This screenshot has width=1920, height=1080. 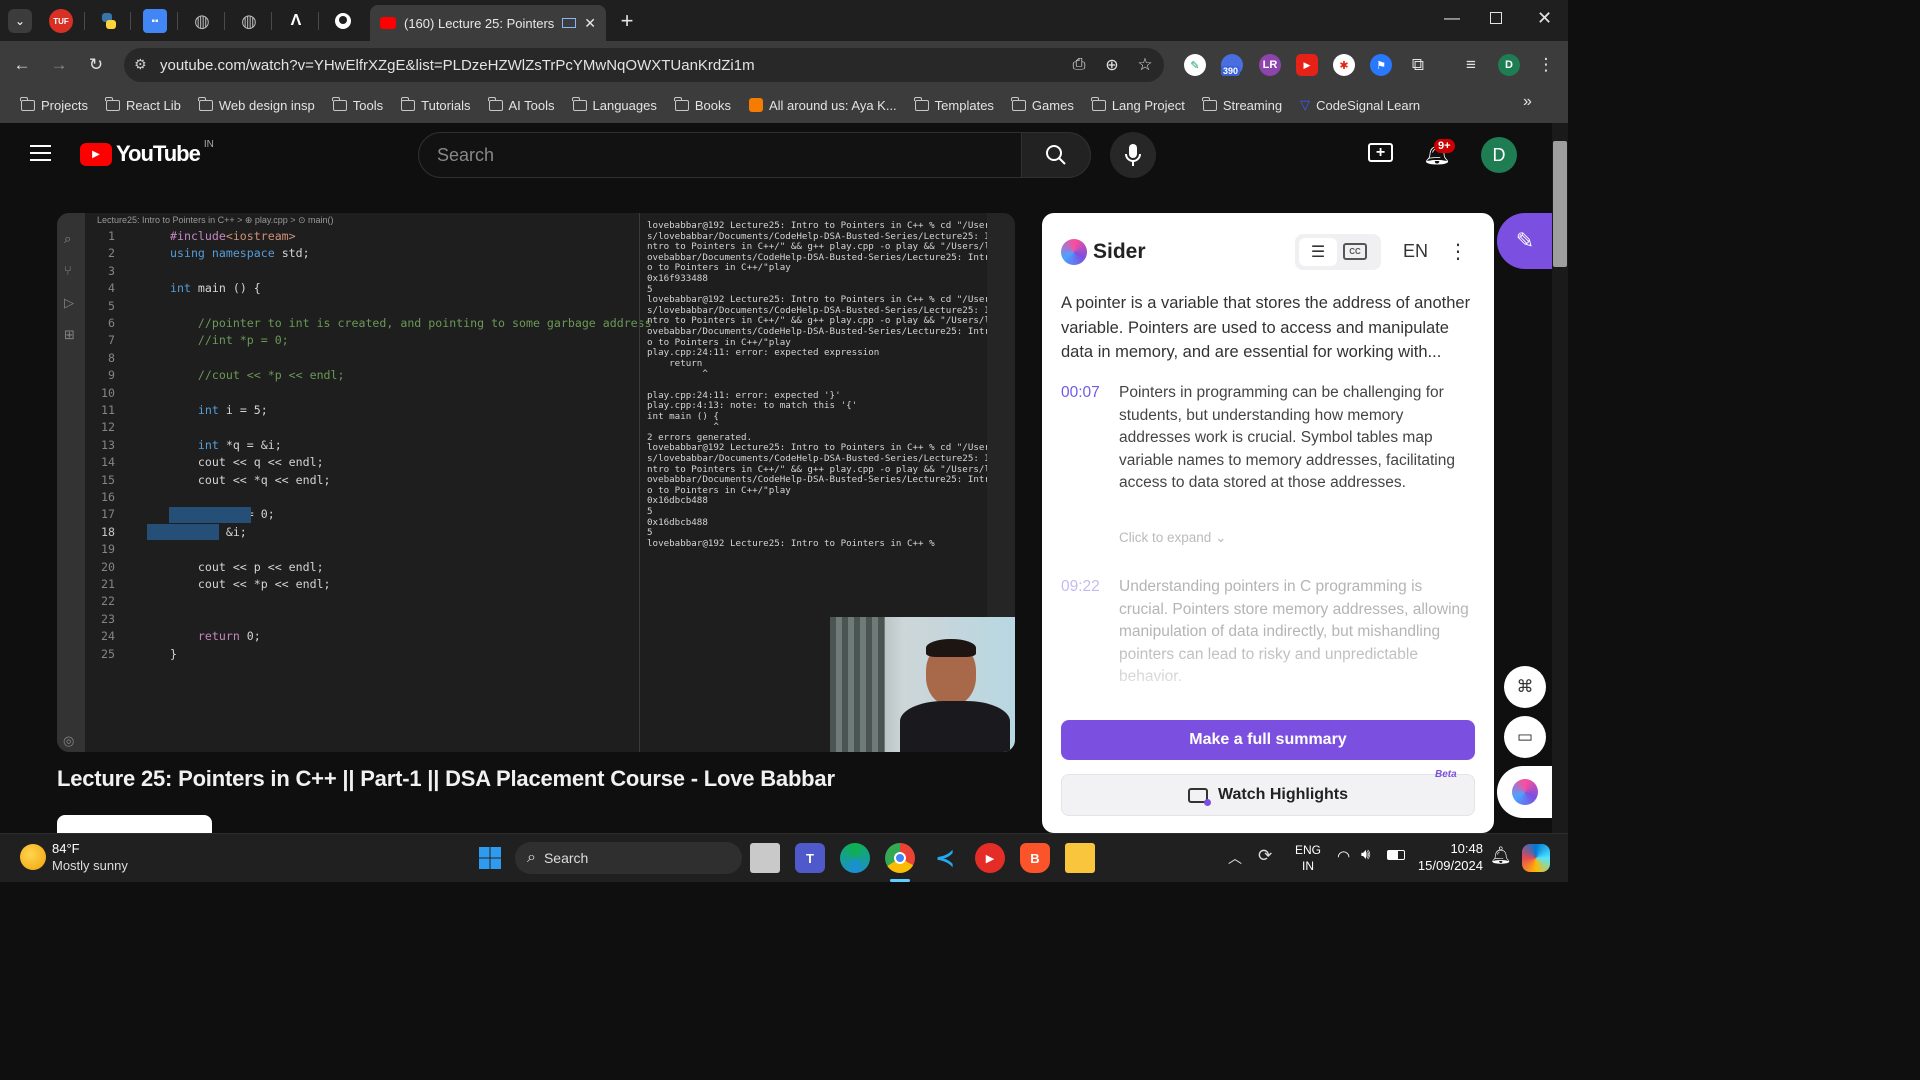 I want to click on install-app-icon: ⎙, so click(x=1079, y=65).